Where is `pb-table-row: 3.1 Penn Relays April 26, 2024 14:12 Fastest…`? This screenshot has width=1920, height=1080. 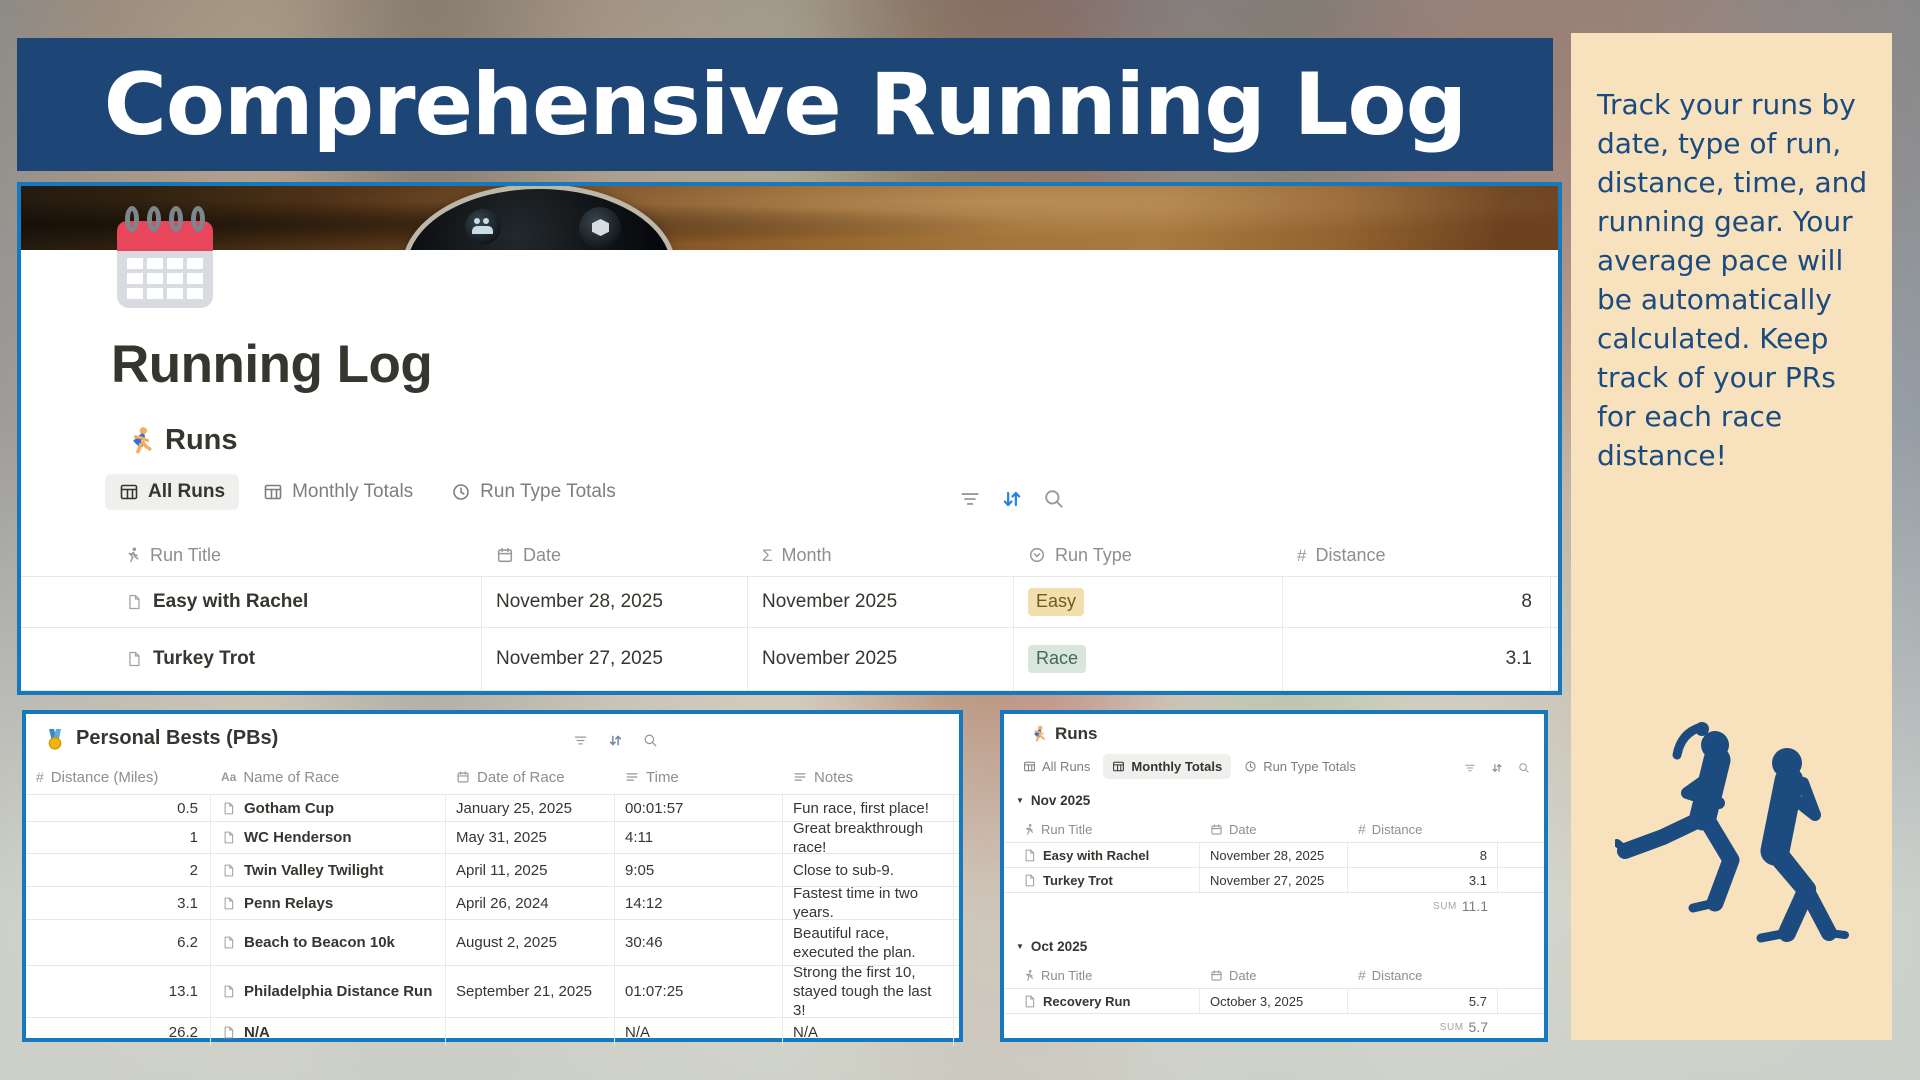 pb-table-row: 3.1 Penn Relays April 26, 2024 14:12 Fastest… is located at coordinates (492, 903).